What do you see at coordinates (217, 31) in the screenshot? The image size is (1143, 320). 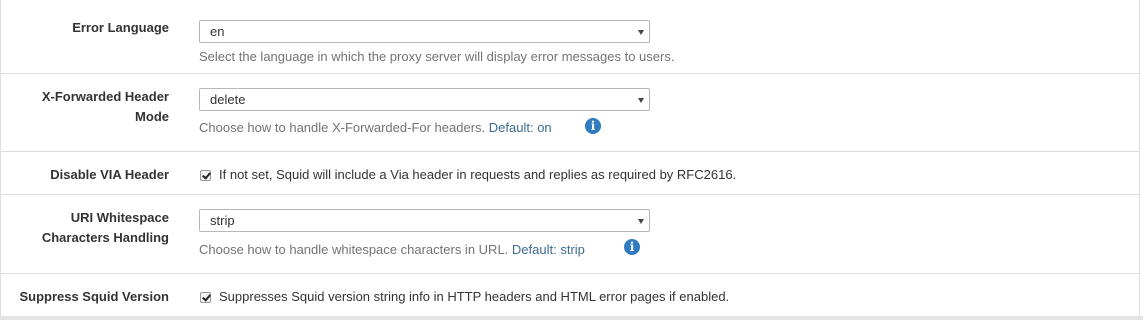 I see `error-language-value: en` at bounding box center [217, 31].